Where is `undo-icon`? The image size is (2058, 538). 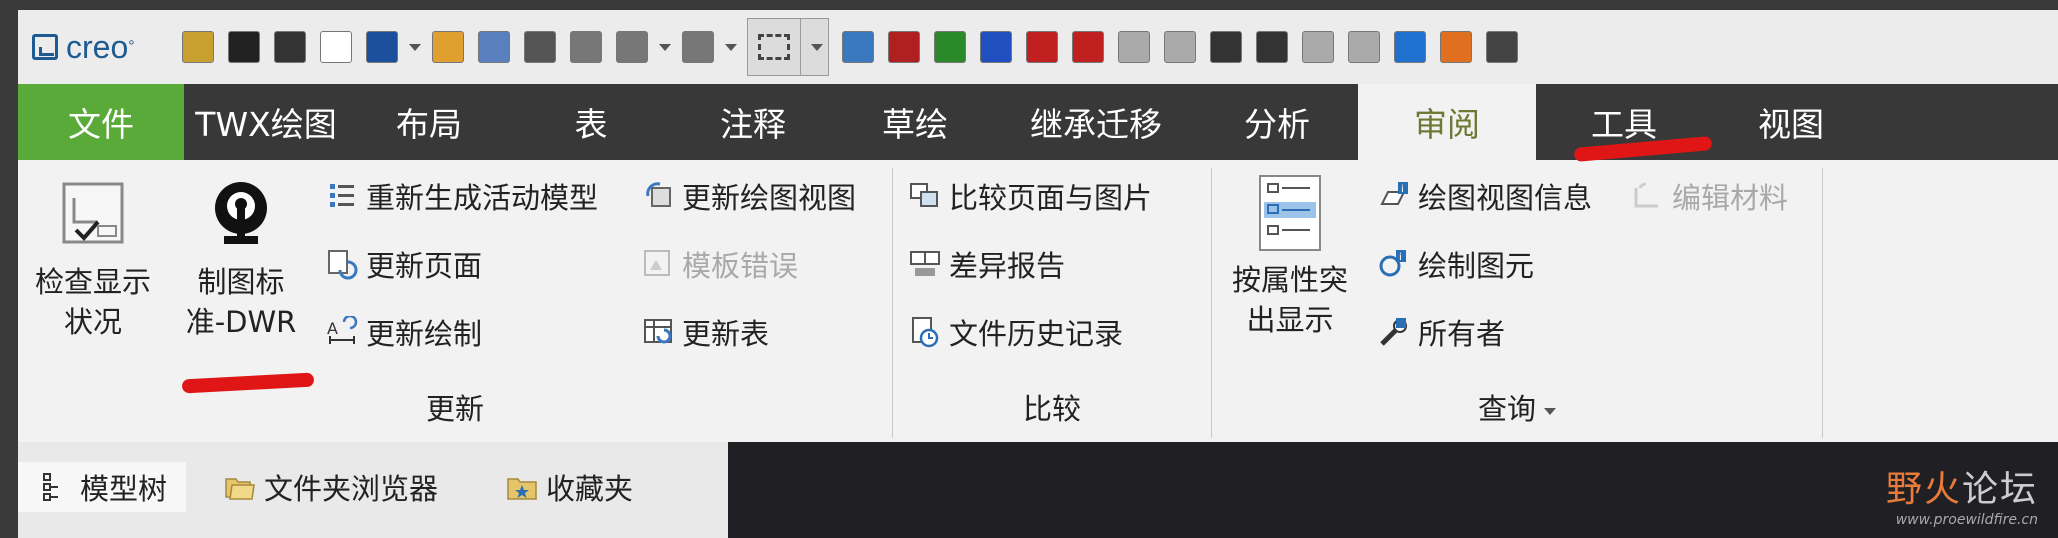 undo-icon is located at coordinates (632, 47).